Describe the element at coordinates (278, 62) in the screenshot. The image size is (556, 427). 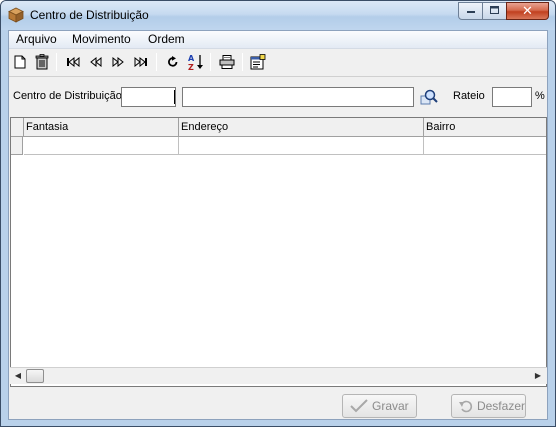
I see `toolbar: AZ` at that location.